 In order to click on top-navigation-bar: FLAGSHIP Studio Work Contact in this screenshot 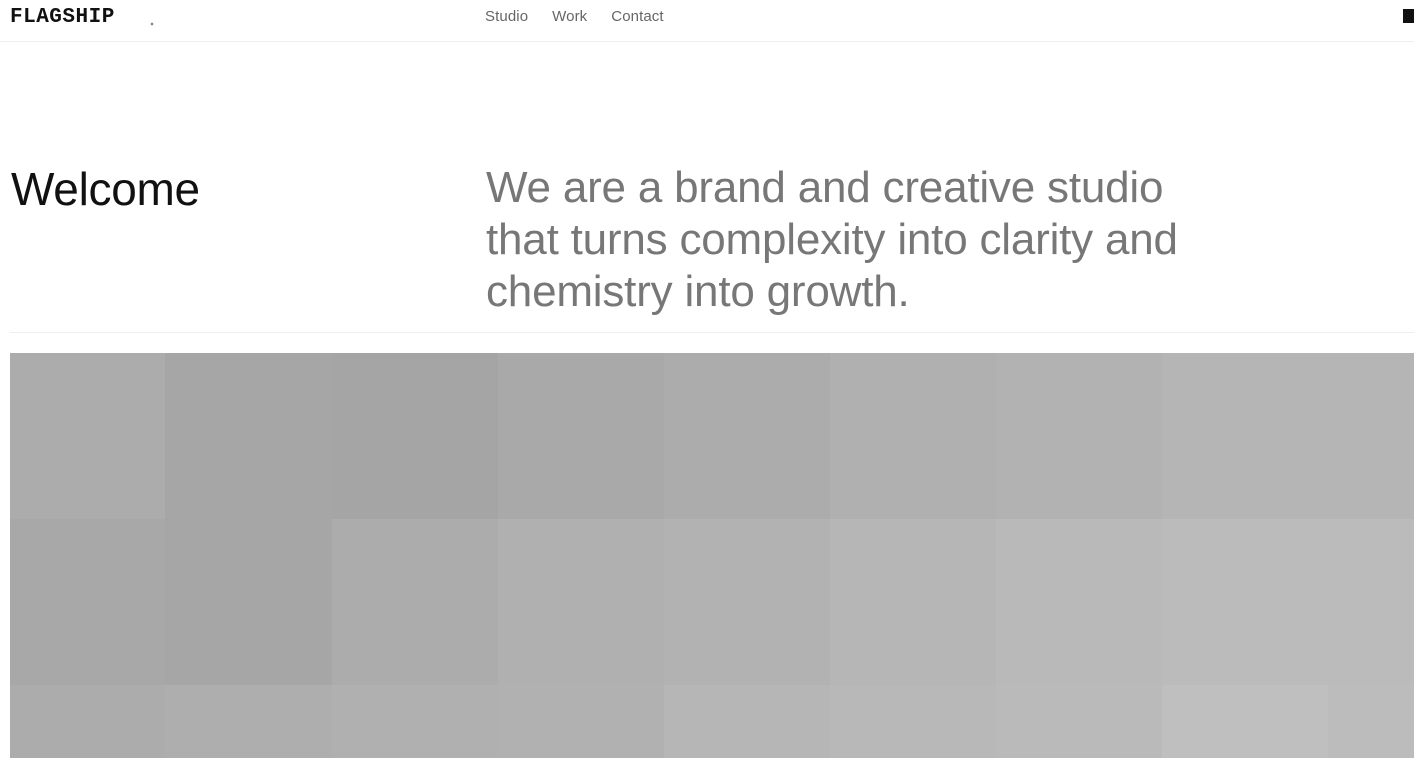, I will do `click(707, 21)`.